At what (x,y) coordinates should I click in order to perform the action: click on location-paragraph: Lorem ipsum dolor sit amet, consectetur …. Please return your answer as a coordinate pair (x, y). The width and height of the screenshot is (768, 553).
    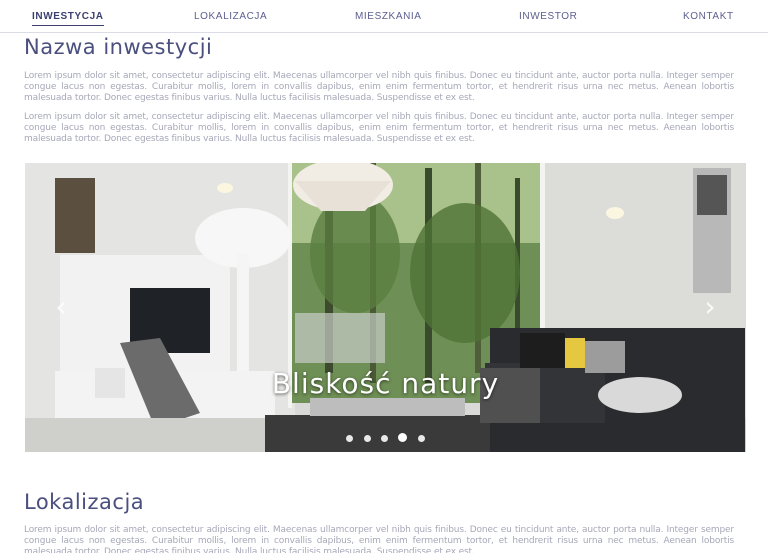
    Looking at the image, I should click on (379, 539).